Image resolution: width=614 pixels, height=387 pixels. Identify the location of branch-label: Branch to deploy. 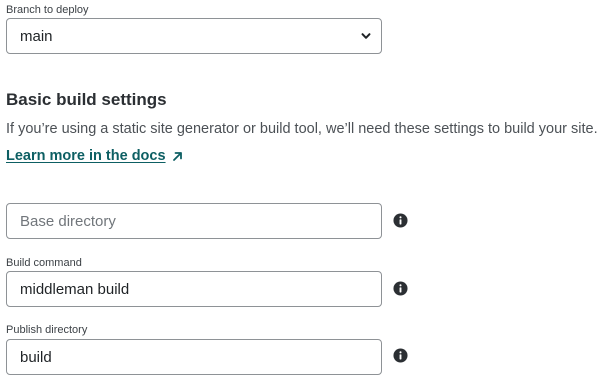
(47, 10).